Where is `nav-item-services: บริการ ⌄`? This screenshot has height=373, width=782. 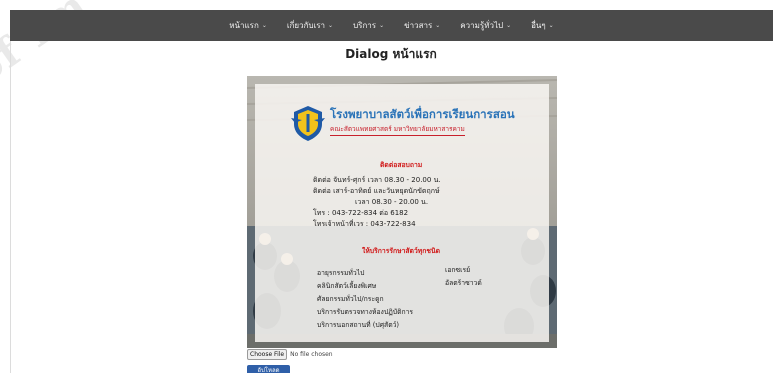
nav-item-services: บริการ ⌄ is located at coordinates (368, 25).